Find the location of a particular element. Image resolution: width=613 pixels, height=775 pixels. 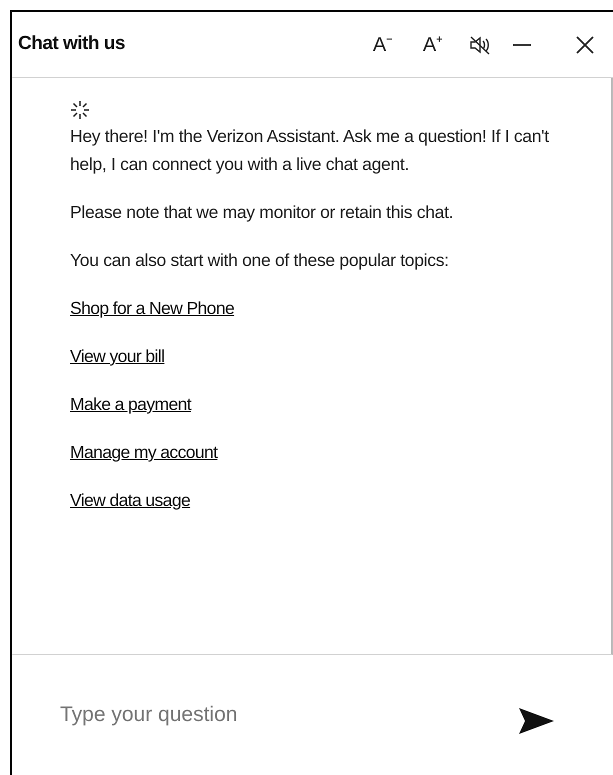

font-size-button: A⁻ is located at coordinates (383, 44).